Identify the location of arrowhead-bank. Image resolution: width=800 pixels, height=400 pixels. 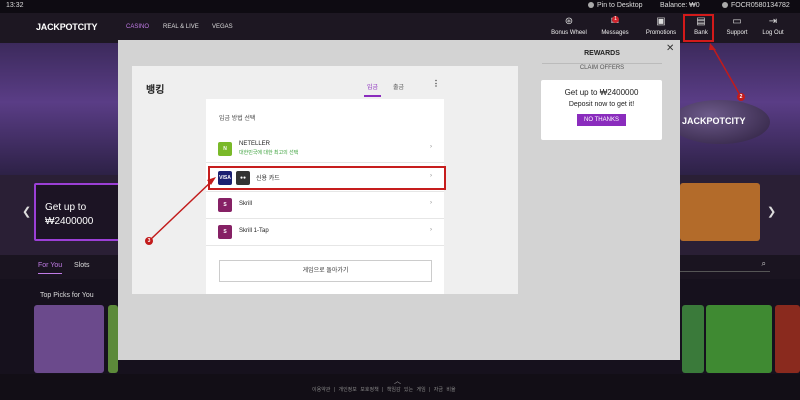
(712, 46).